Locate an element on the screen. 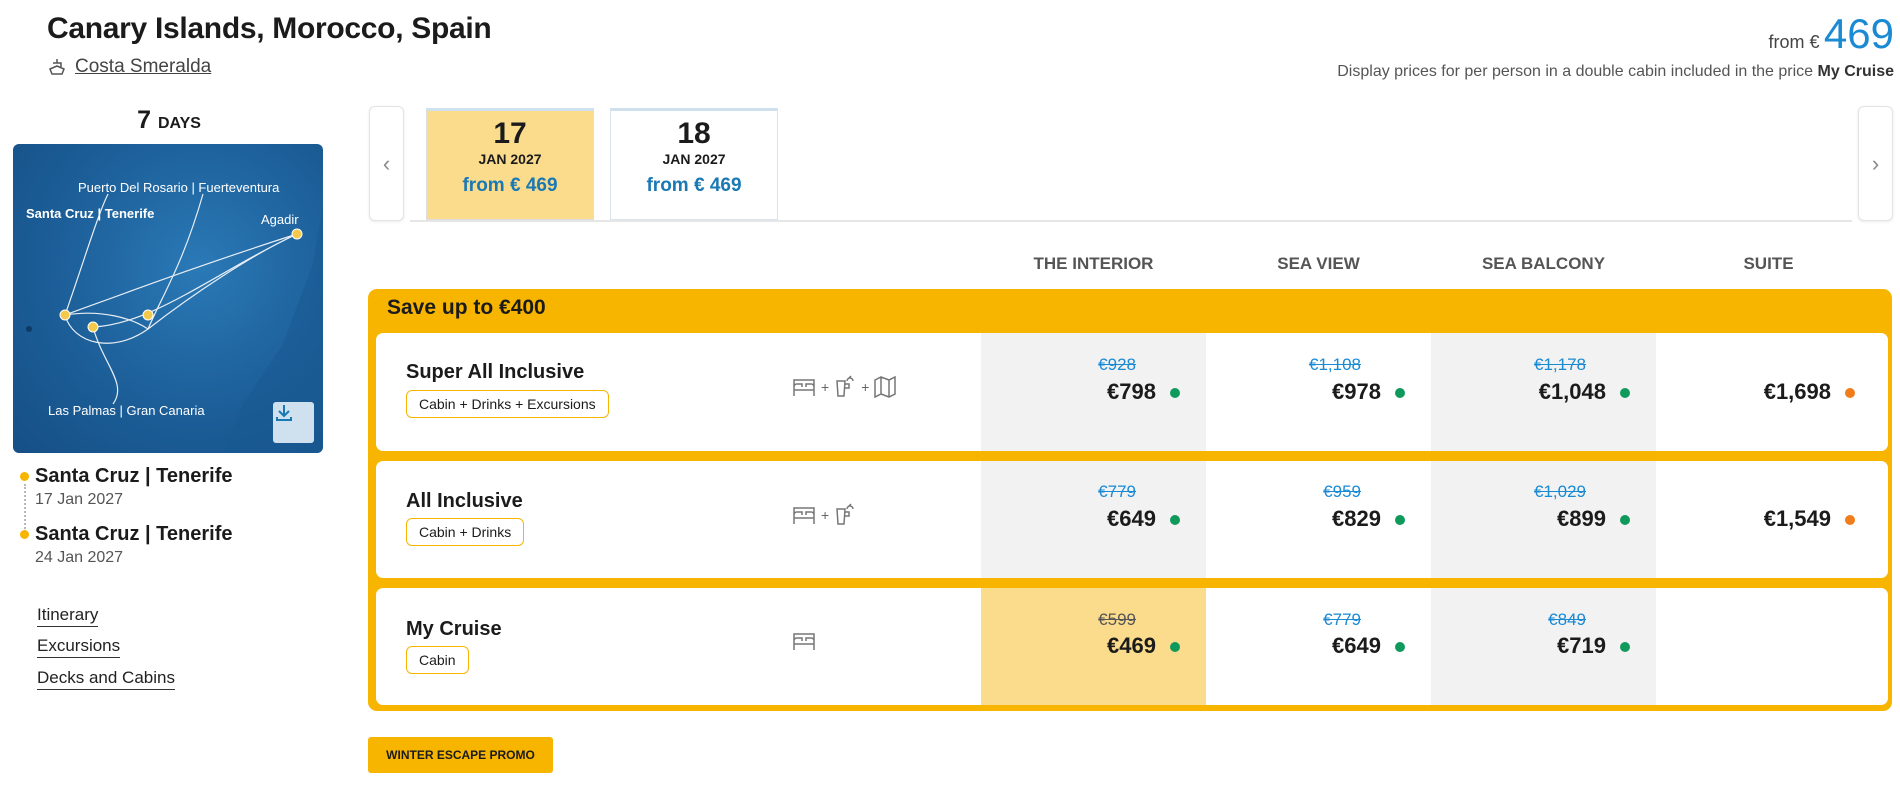 Image resolution: width=1900 pixels, height=800 pixels. old-price: €959 is located at coordinates (1342, 491).